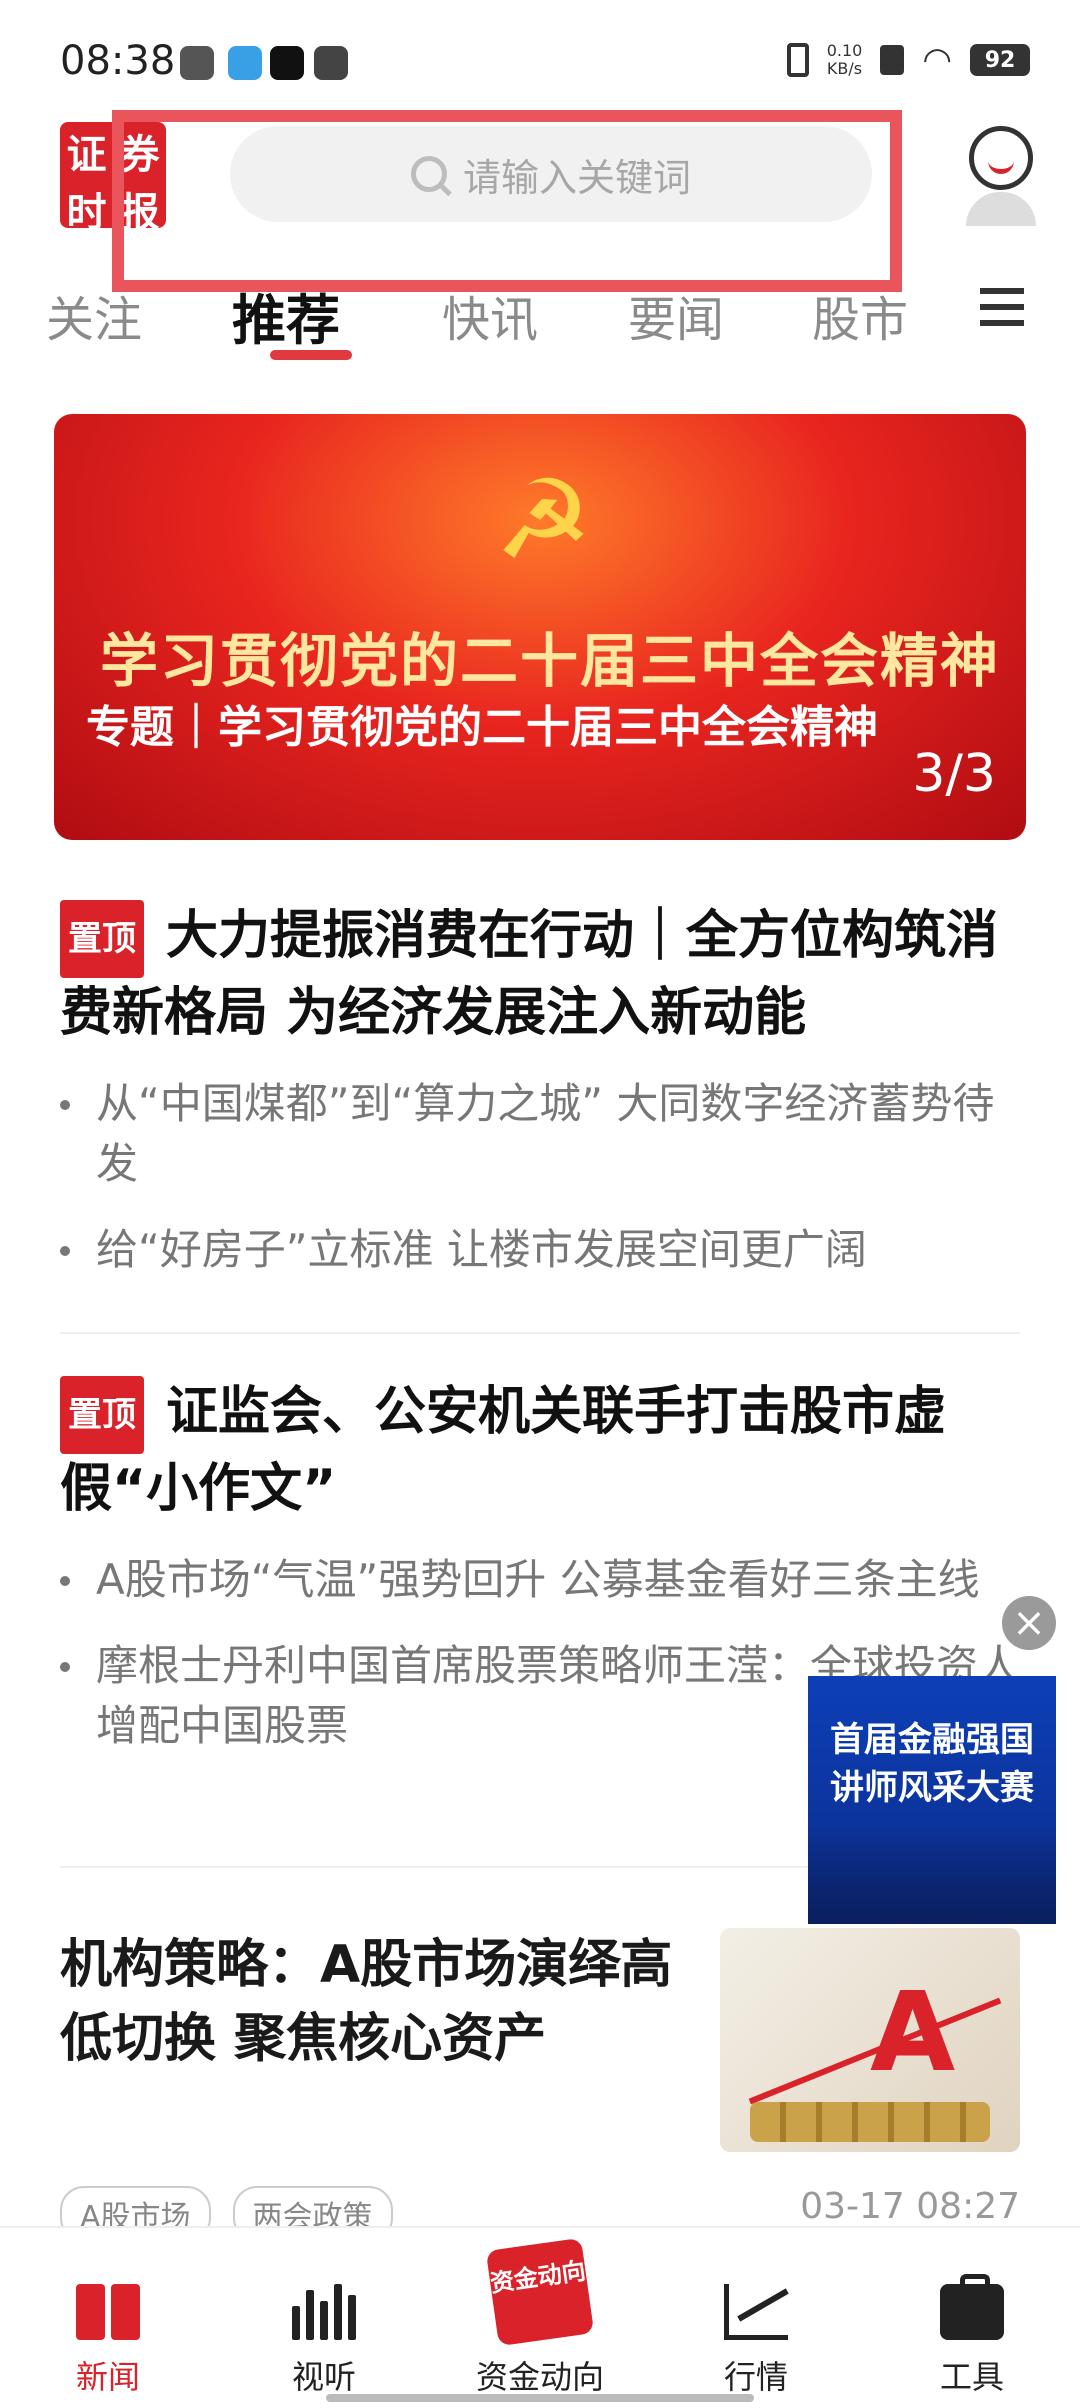  What do you see at coordinates (86, 212) in the screenshot?
I see `logo-char: 时` at bounding box center [86, 212].